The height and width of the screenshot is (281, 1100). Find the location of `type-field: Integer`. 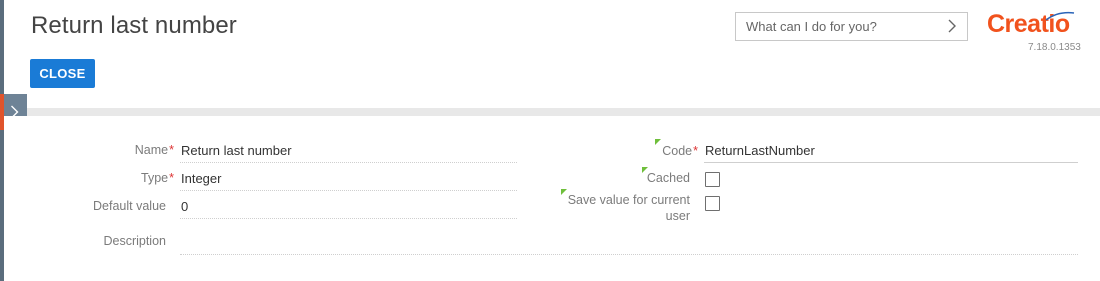

type-field: Integer is located at coordinates (201, 178).